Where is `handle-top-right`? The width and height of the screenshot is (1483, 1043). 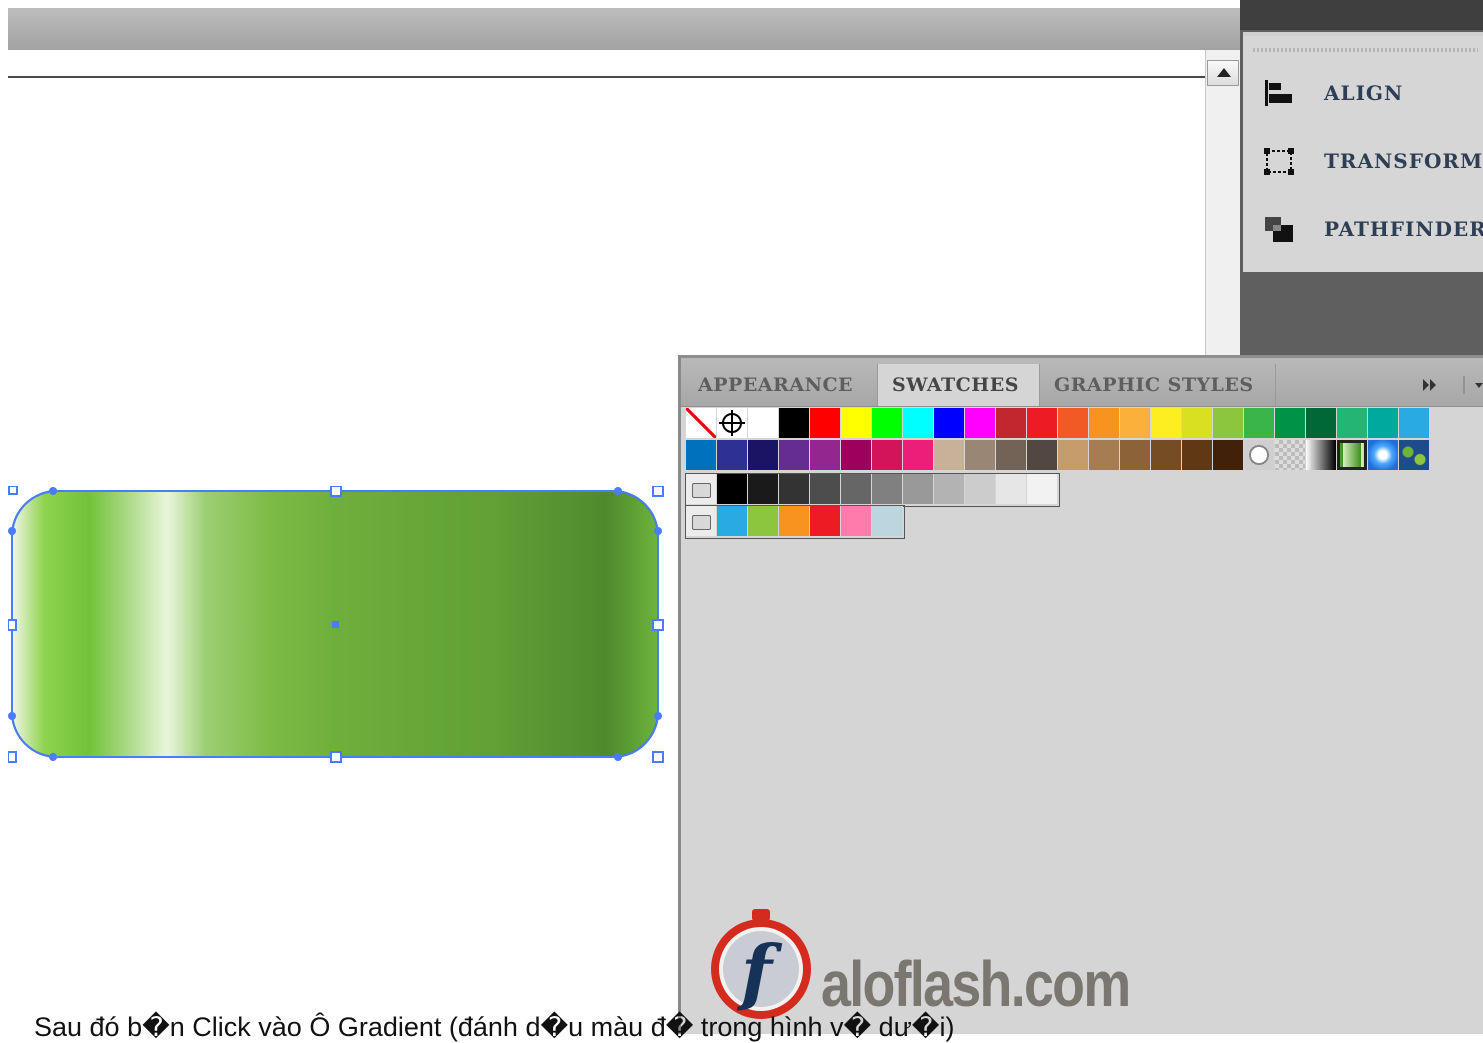 handle-top-right is located at coordinates (658, 491).